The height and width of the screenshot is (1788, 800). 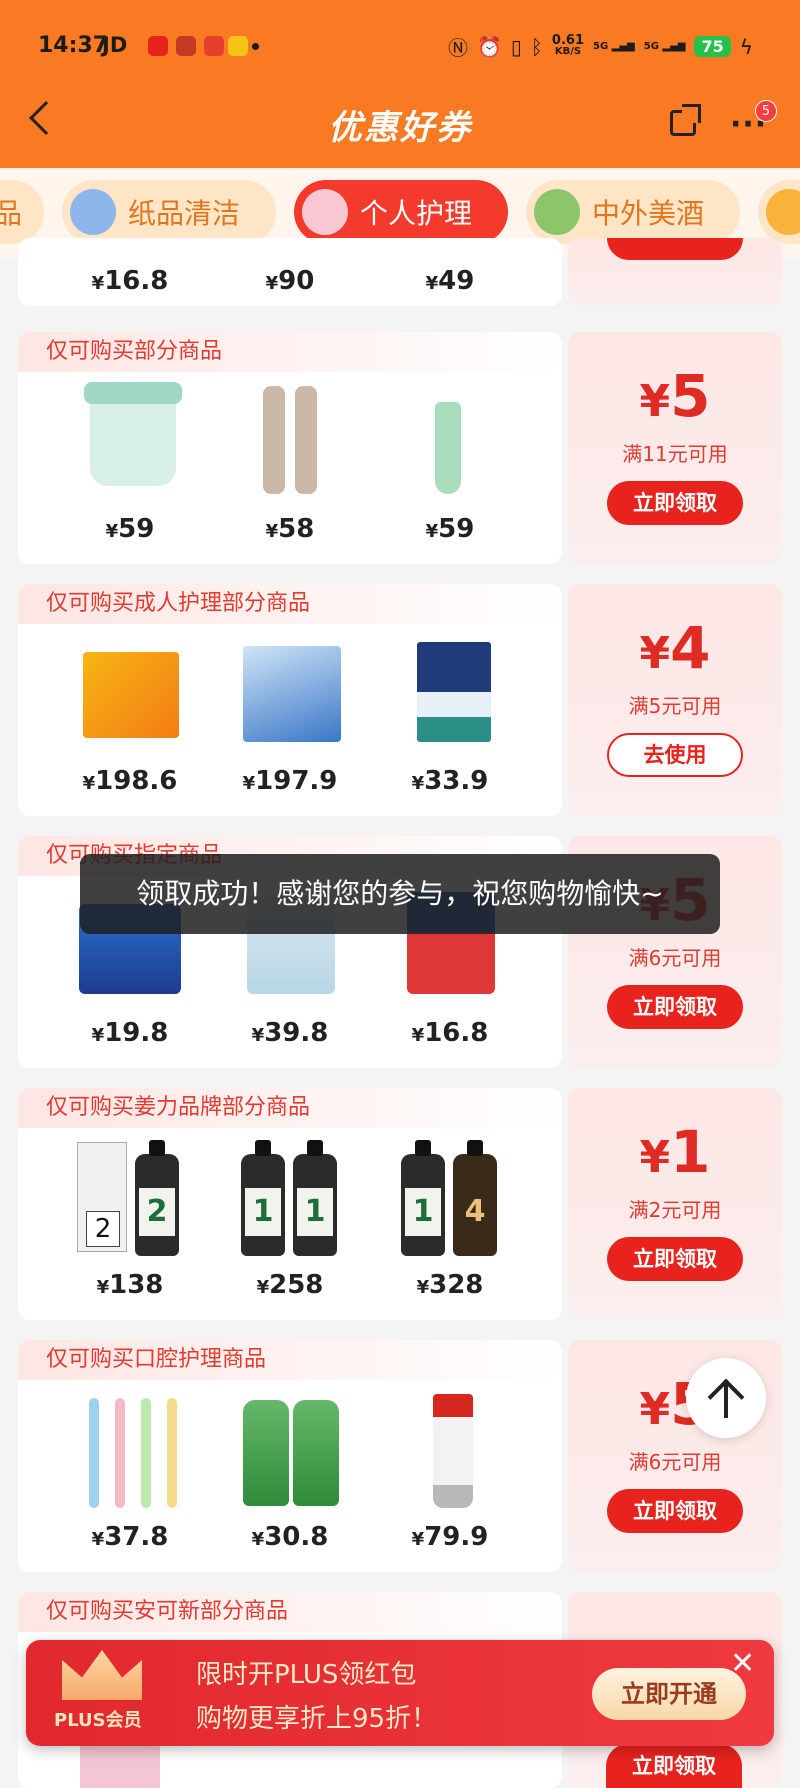 What do you see at coordinates (675, 454) in the screenshot?
I see `coupon-condition: 满11元可用` at bounding box center [675, 454].